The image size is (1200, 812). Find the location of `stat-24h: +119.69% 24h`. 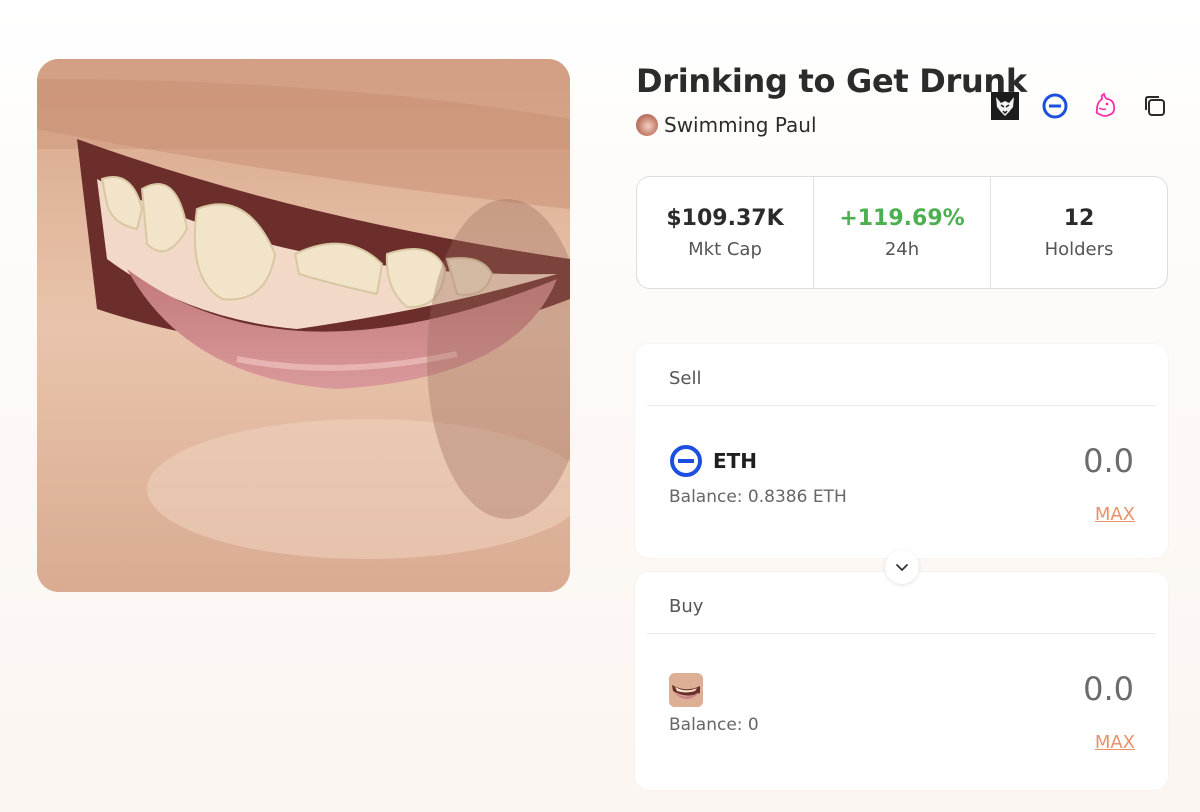

stat-24h: +119.69% 24h is located at coordinates (902, 232).